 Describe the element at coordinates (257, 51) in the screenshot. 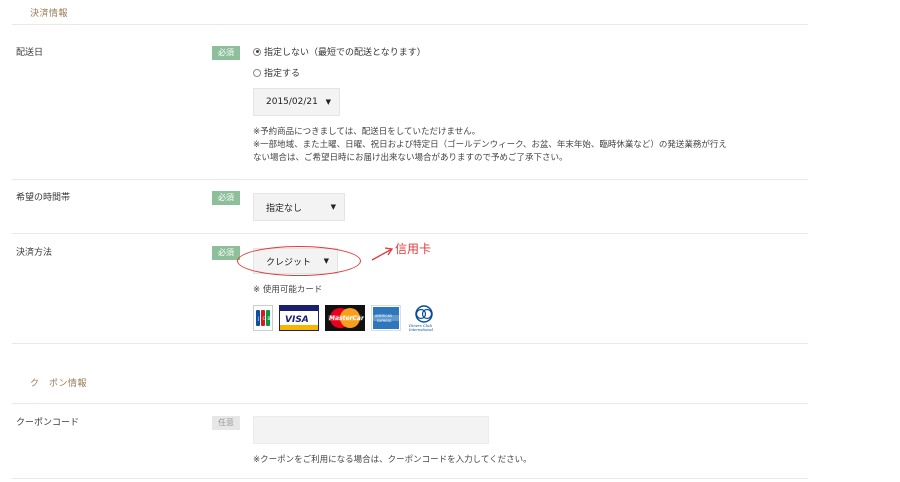

I see `radio-checked-icon` at that location.